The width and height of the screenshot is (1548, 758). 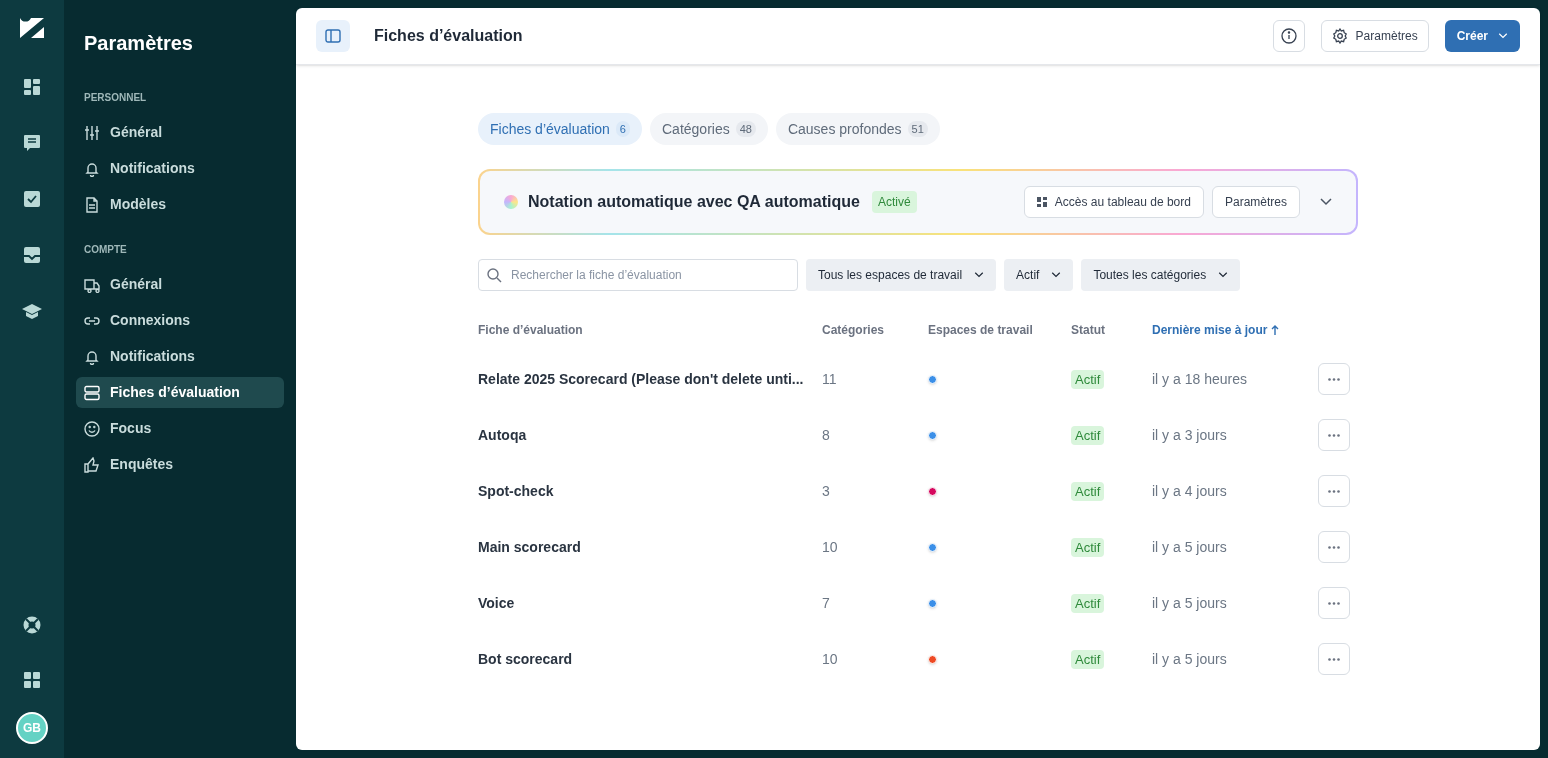 I want to click on section-label: COMPTE, so click(x=105, y=250).